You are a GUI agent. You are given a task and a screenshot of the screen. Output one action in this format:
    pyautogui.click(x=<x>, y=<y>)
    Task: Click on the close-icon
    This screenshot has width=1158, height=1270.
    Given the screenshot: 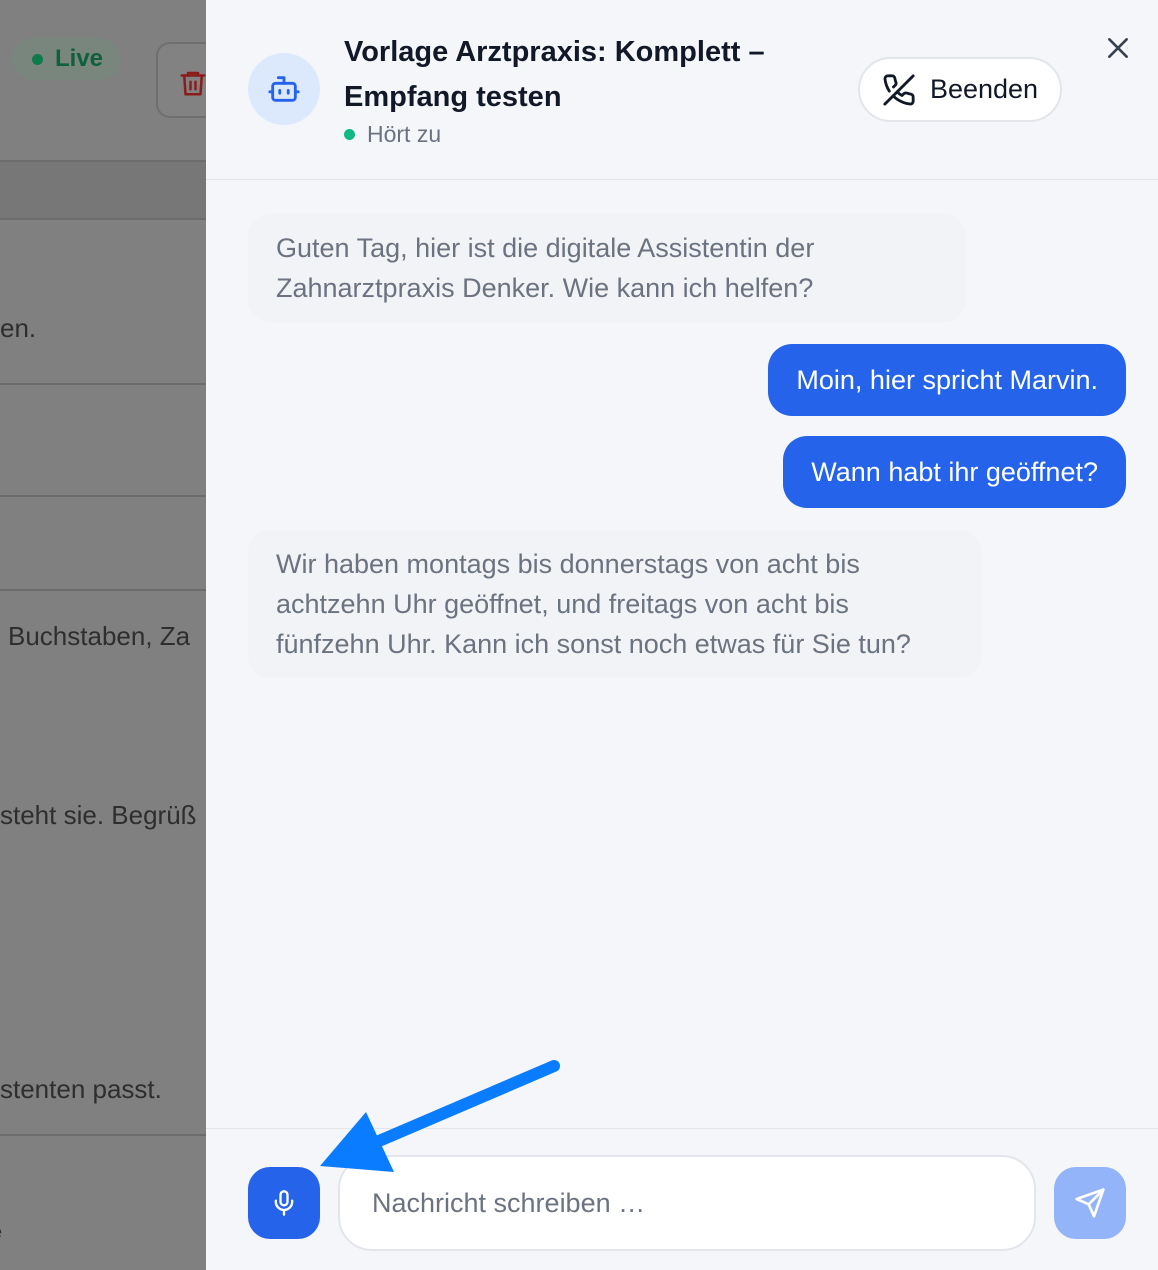 What is the action you would take?
    pyautogui.click(x=1118, y=48)
    